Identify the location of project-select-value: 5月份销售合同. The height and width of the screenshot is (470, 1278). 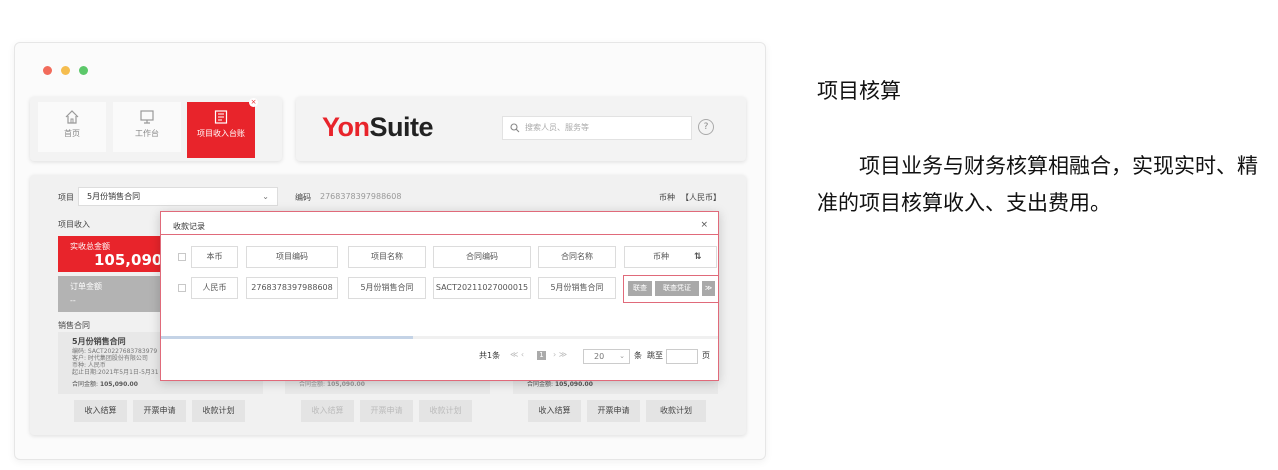
(114, 196).